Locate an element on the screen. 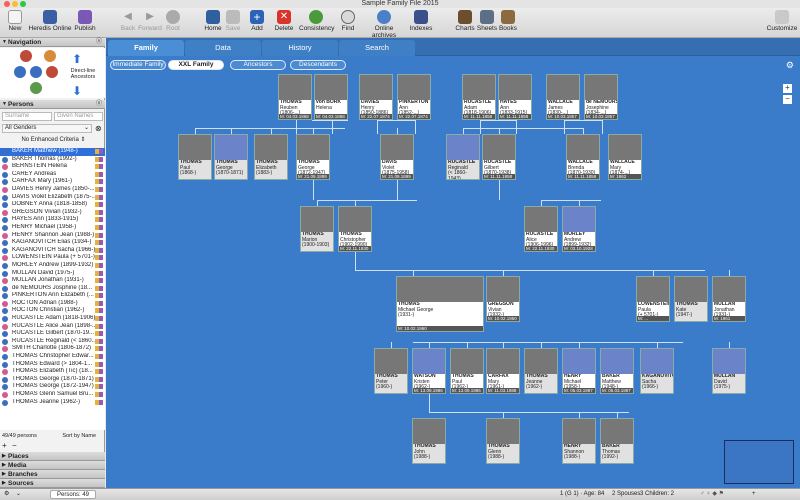  family-icons: ♂ ♀ ◆ ⚑ is located at coordinates (712, 494).